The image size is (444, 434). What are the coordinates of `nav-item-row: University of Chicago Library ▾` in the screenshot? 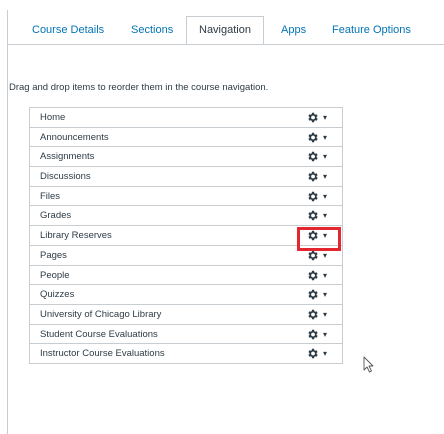 It's located at (186, 315).